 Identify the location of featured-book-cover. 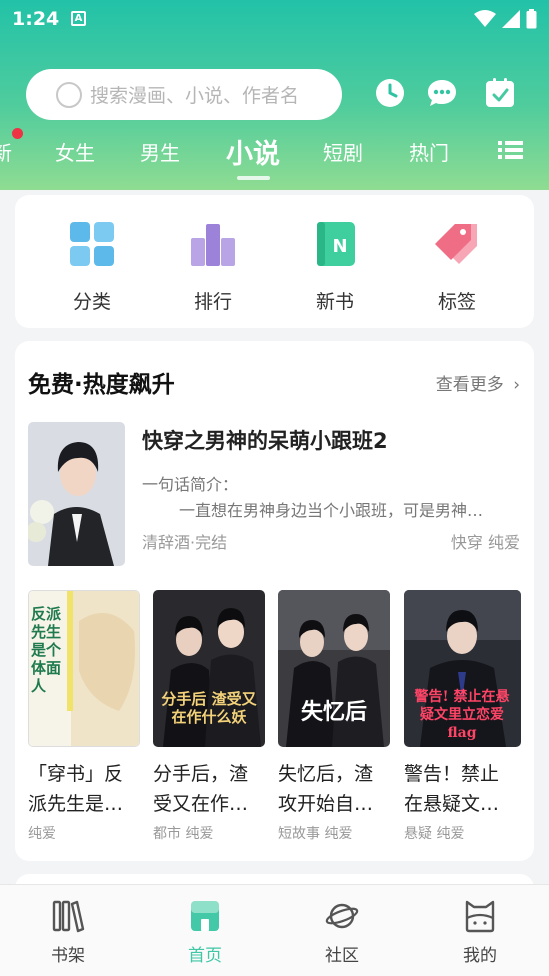
(76, 494).